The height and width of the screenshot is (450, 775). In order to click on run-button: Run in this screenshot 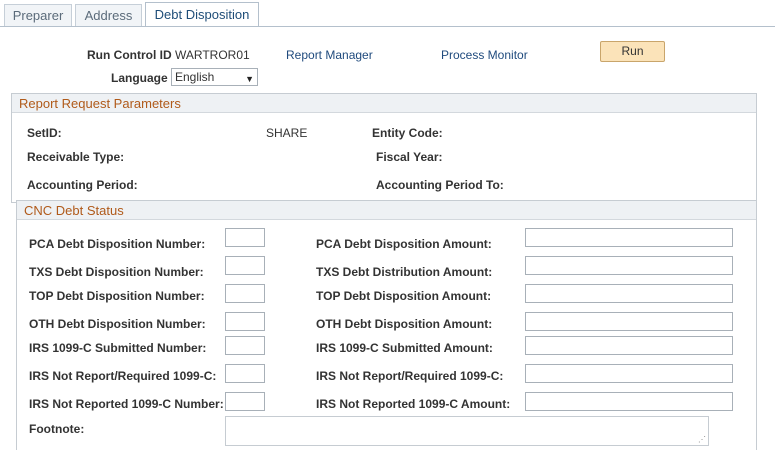, I will do `click(632, 51)`.